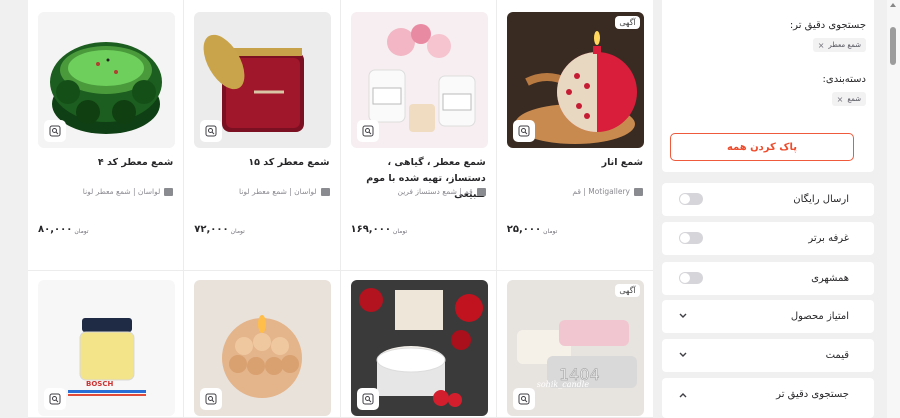  Describe the element at coordinates (819, 316) in the screenshot. I see `accordion-label: امتیاز محصول` at that location.